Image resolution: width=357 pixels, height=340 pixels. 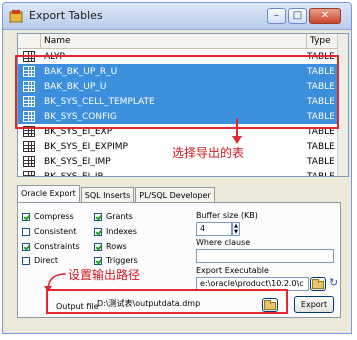 What do you see at coordinates (98, 246) in the screenshot?
I see `rows-check-icon` at bounding box center [98, 246].